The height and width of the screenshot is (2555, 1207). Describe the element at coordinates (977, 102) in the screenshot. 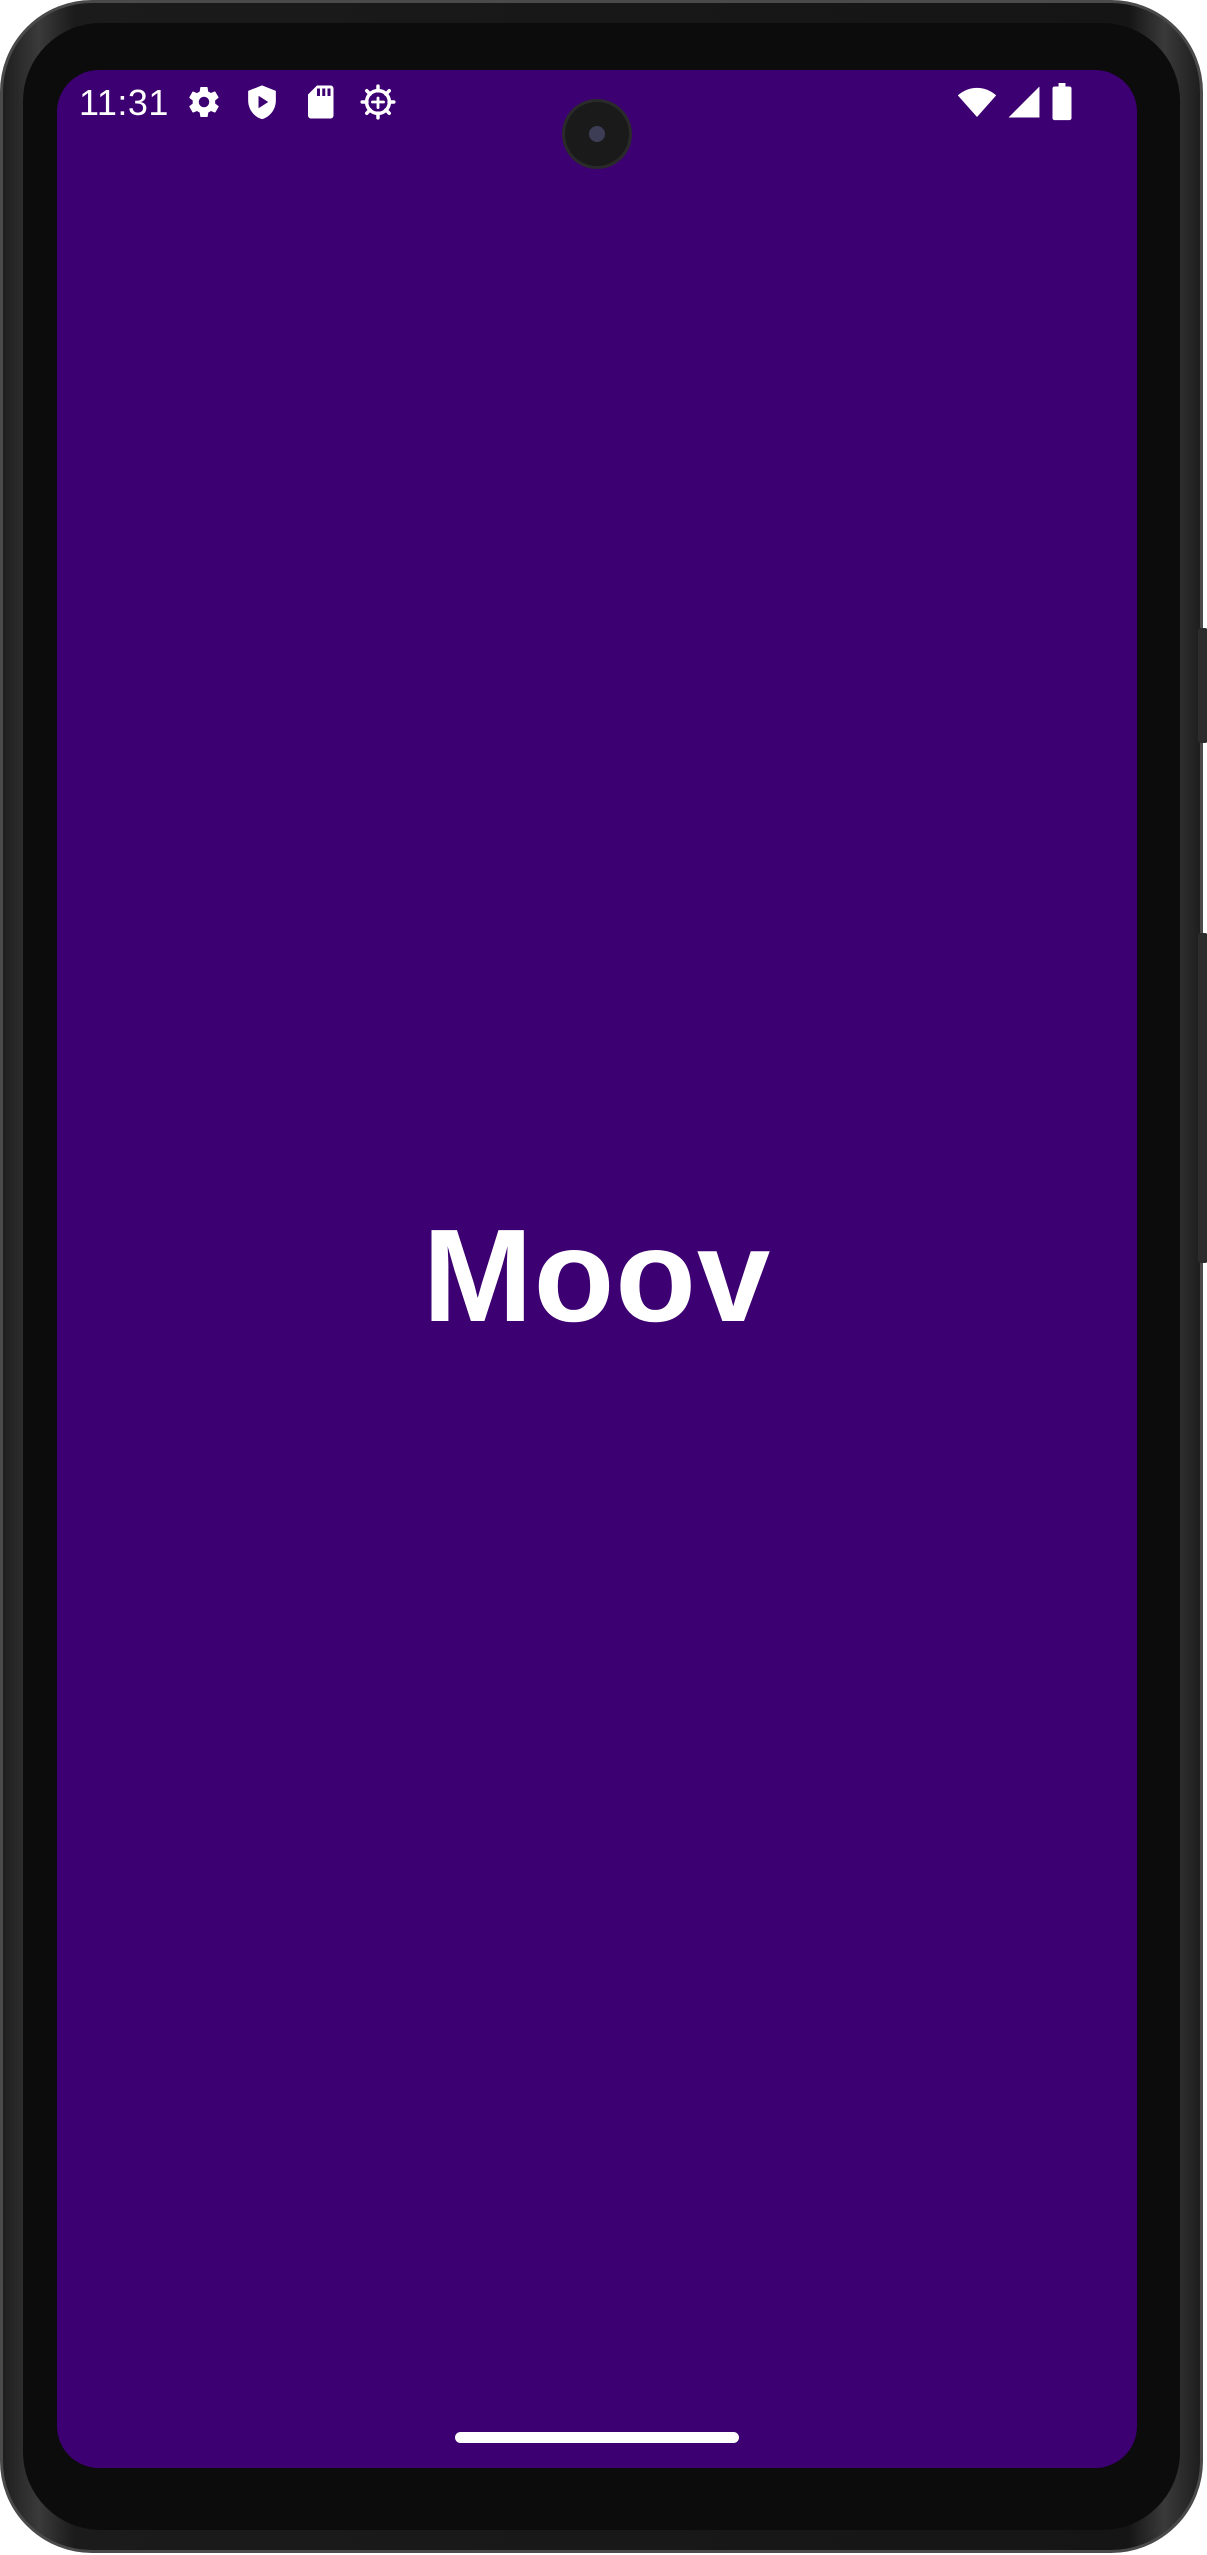

I see `wifi-icon` at that location.